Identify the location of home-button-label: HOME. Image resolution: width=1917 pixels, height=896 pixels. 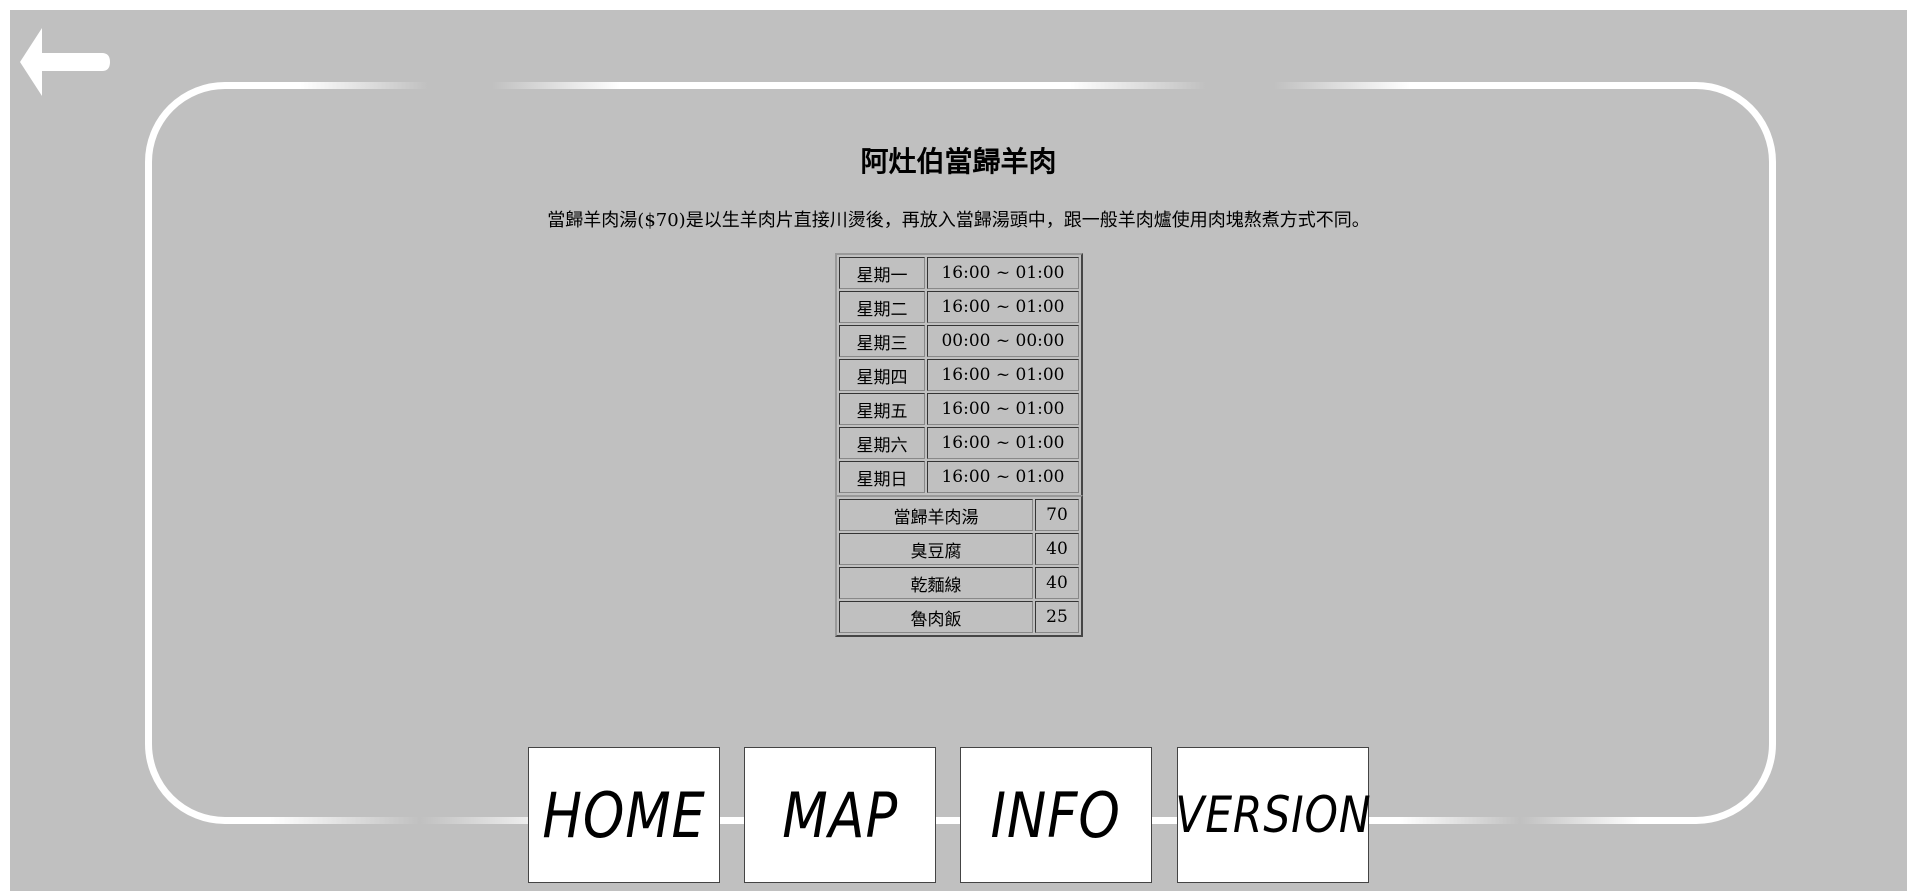
(624, 815).